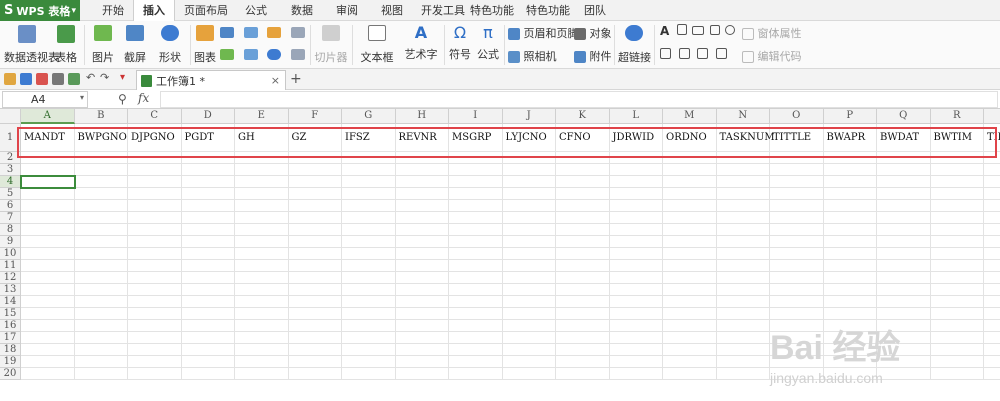  I want to click on row-header: 1, so click(10, 138).